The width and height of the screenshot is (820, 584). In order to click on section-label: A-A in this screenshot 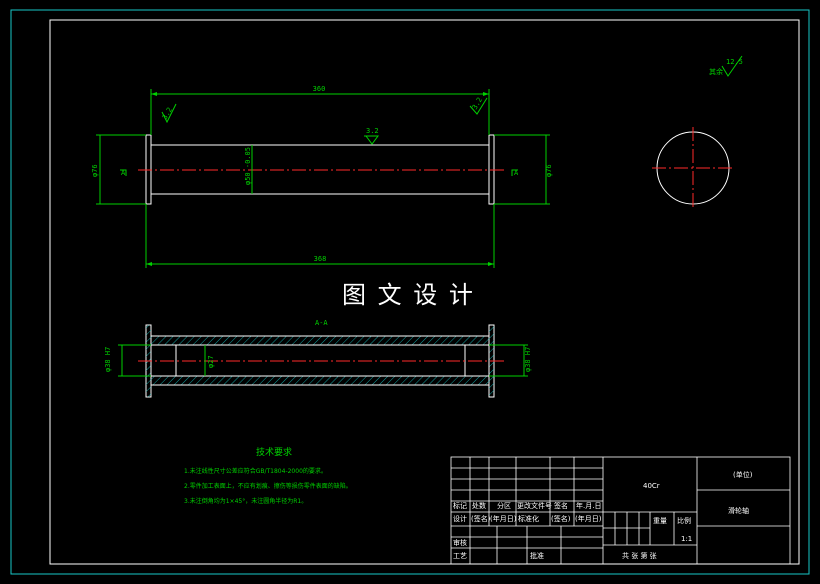, I will do `click(321, 323)`.